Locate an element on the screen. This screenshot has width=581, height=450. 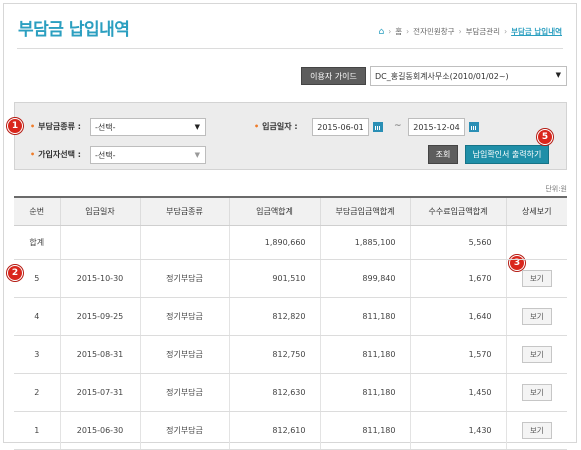
fee-total: 1,670 is located at coordinates (457, 278).